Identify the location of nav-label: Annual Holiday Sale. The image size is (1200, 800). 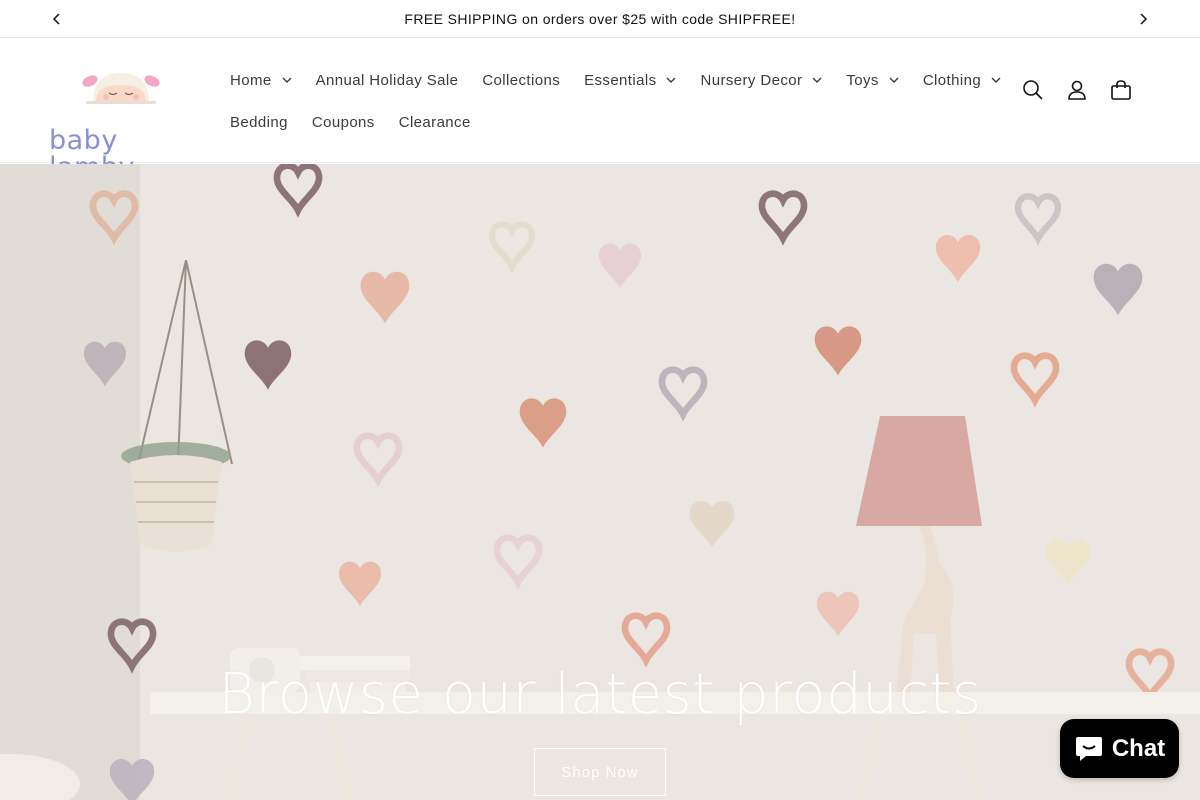
(387, 80).